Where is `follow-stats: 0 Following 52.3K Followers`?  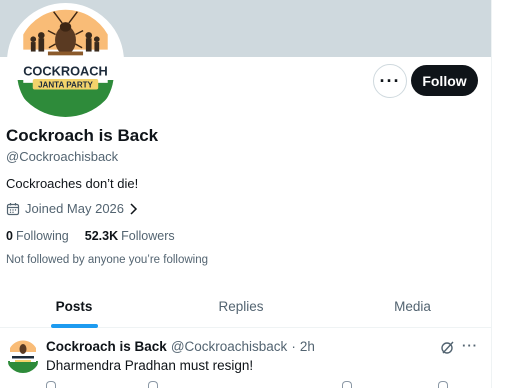 follow-stats: 0 Following 52.3K Followers is located at coordinates (98, 236).